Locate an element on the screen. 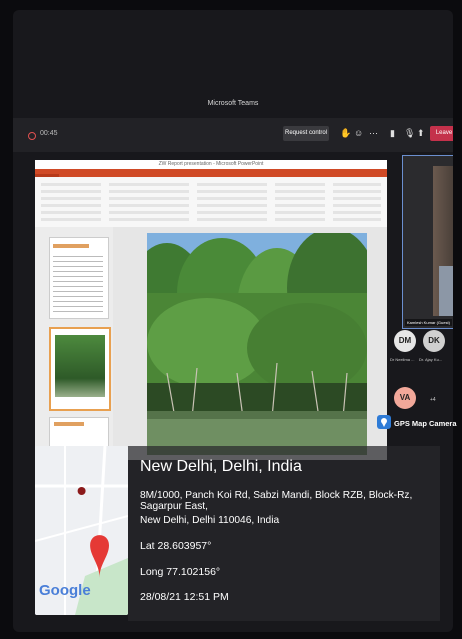 The height and width of the screenshot is (639, 462). address-line-2: New Delhi, Delhi 110046, India is located at coordinates (210, 520).